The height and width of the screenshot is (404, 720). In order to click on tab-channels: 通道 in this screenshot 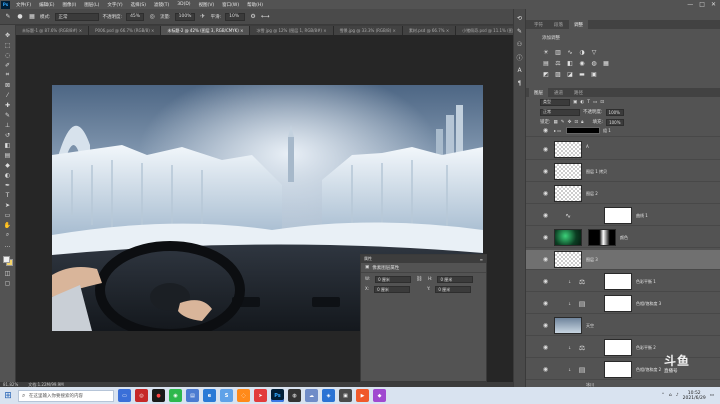, I will do `click(558, 92)`.